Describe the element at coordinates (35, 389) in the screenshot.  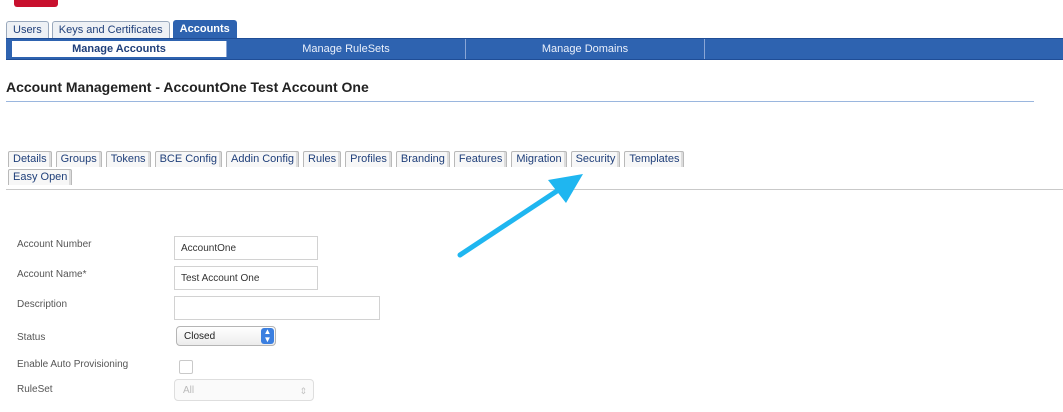
I see `ruleset-label: RuleSet` at that location.